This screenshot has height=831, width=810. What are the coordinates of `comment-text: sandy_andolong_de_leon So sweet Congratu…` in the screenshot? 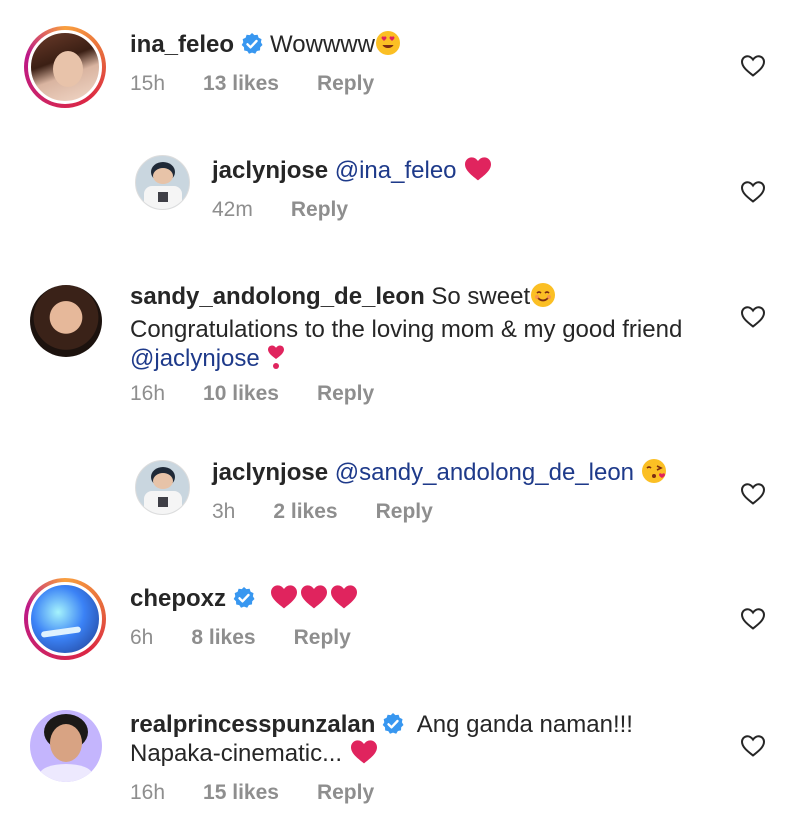 It's located at (430, 329).